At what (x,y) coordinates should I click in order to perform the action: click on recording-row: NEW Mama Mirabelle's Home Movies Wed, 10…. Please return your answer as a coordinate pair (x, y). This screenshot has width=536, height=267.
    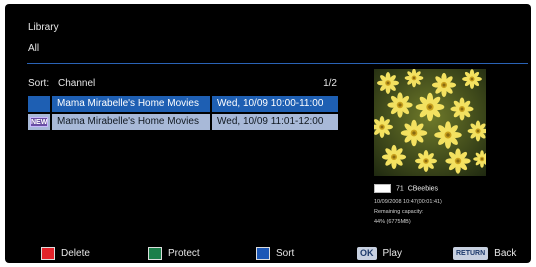
    Looking at the image, I should click on (183, 122).